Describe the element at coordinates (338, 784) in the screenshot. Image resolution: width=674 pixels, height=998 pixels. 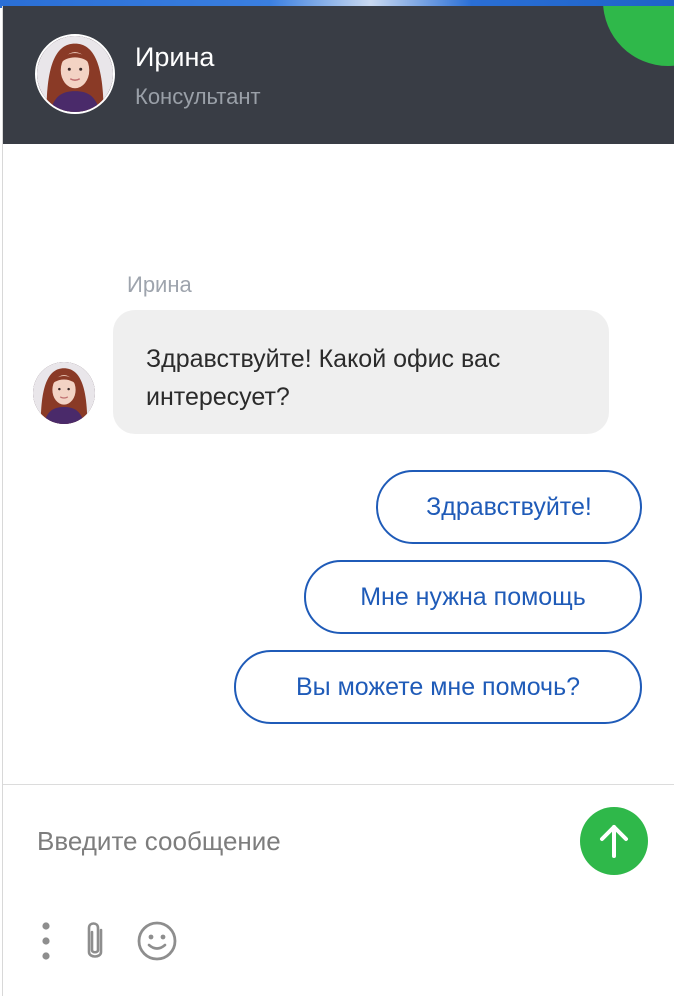
I see `composer-divider` at that location.